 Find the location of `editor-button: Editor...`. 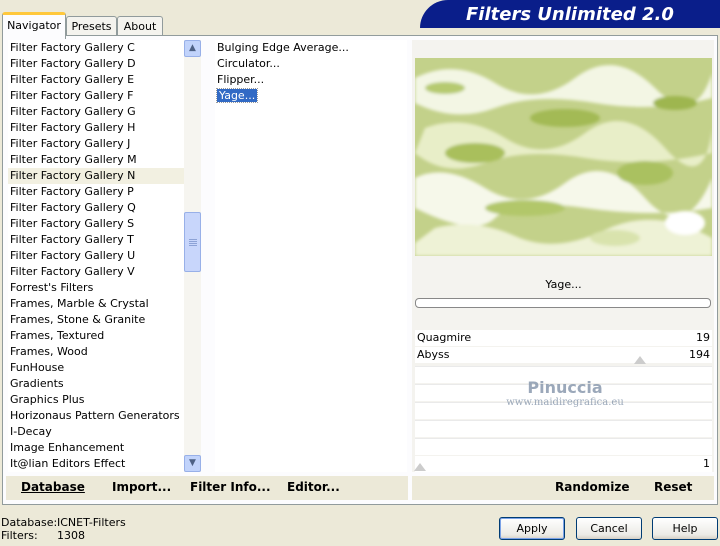

editor-button: Editor... is located at coordinates (313, 487).